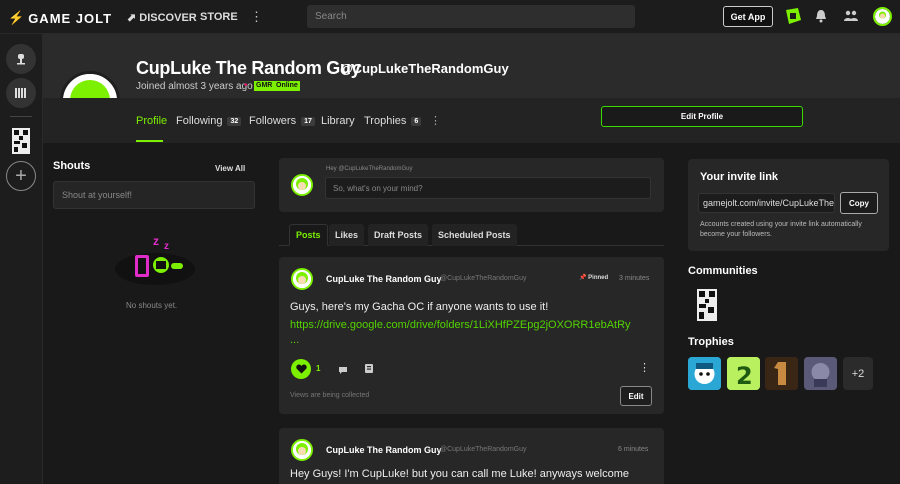 The image size is (900, 484). What do you see at coordinates (234, 121) in the screenshot?
I see `following-count: 32` at bounding box center [234, 121].